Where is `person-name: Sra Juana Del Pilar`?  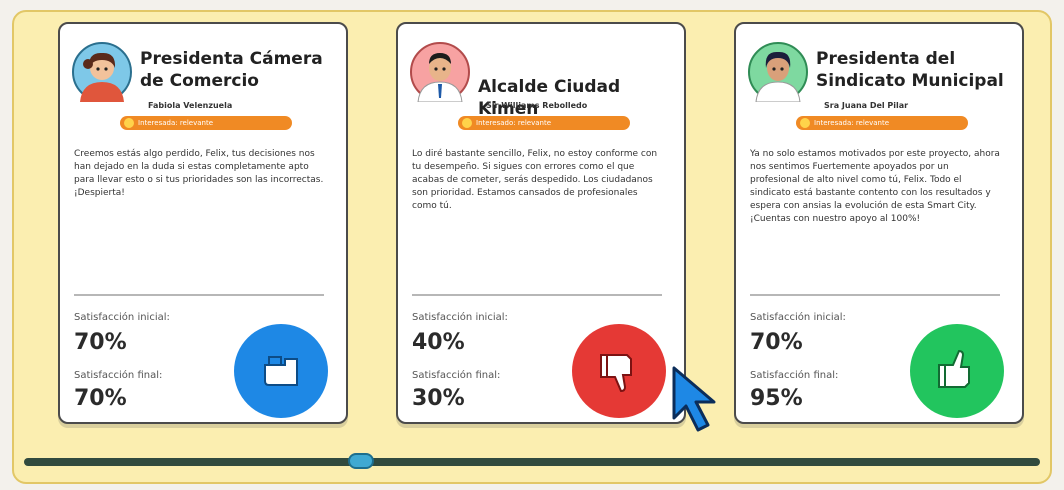
person-name: Sra Juana Del Pilar is located at coordinates (866, 105).